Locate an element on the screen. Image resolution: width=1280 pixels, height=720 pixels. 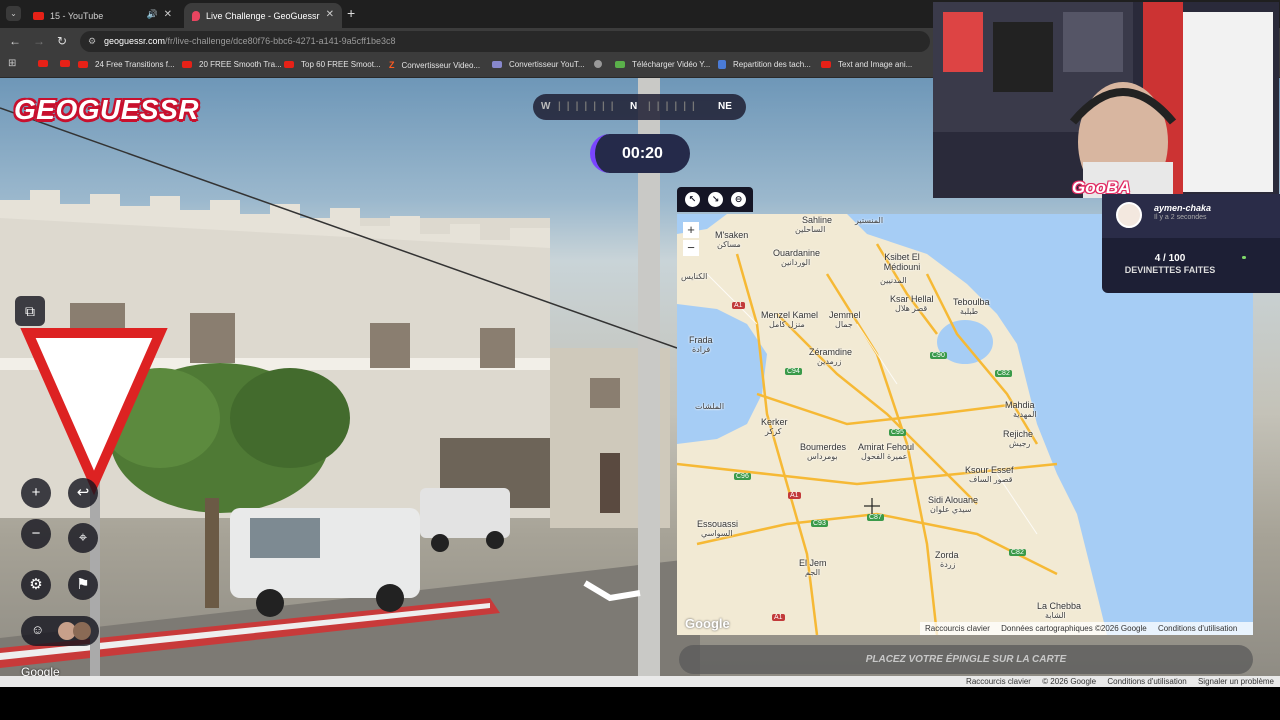
reload-icon: ↻ is located at coordinates (62, 41).